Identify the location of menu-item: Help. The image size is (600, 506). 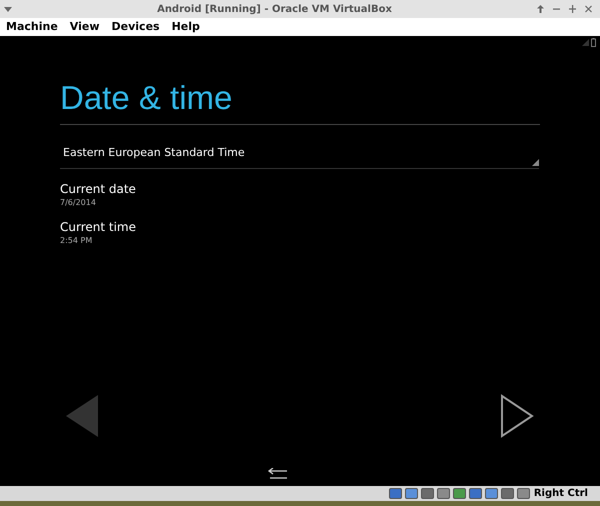
(186, 27).